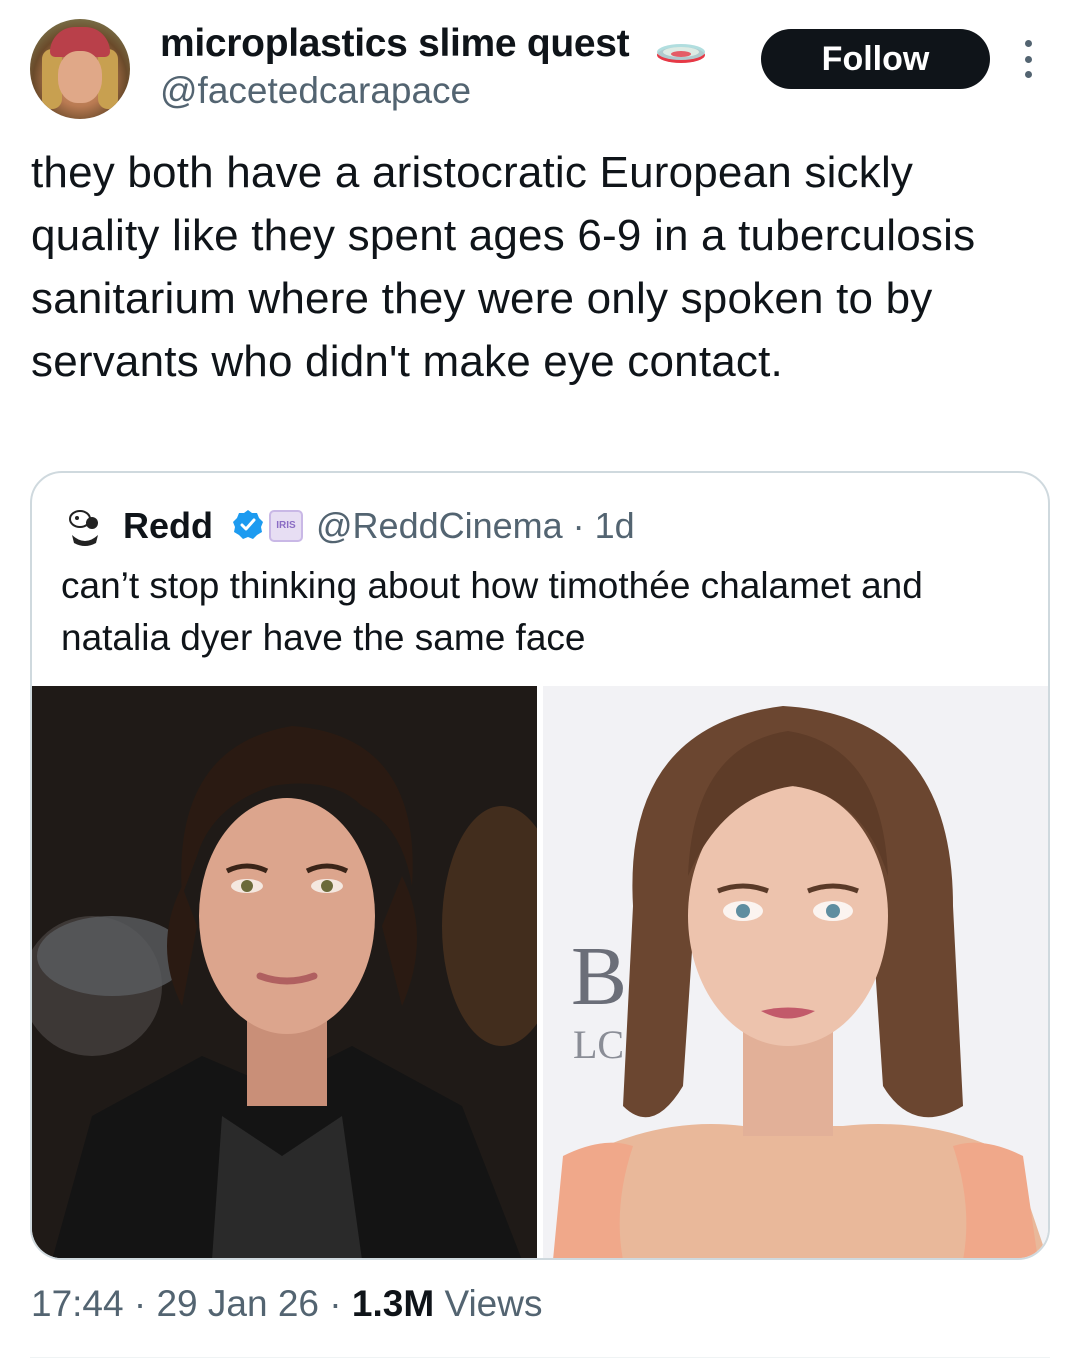  I want to click on views-label: Views, so click(488, 1303).